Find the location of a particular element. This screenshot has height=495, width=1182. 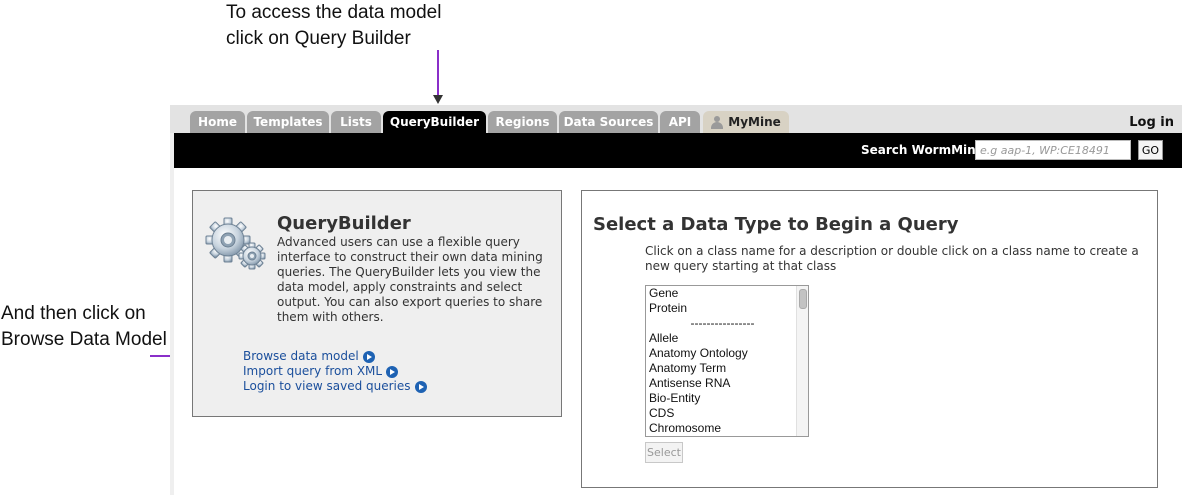

list-item: Bio-Entity is located at coordinates (727, 398).